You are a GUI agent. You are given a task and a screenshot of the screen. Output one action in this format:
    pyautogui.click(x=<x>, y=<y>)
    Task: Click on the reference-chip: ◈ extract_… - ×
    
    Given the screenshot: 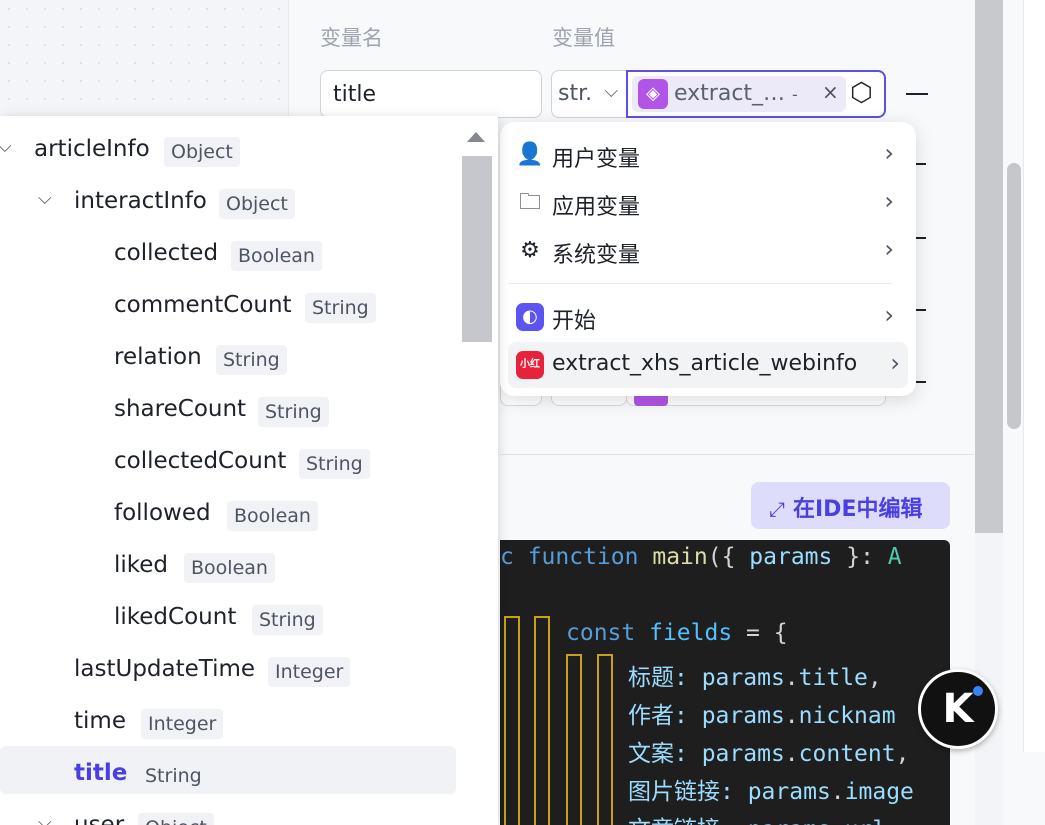 What is the action you would take?
    pyautogui.click(x=739, y=94)
    